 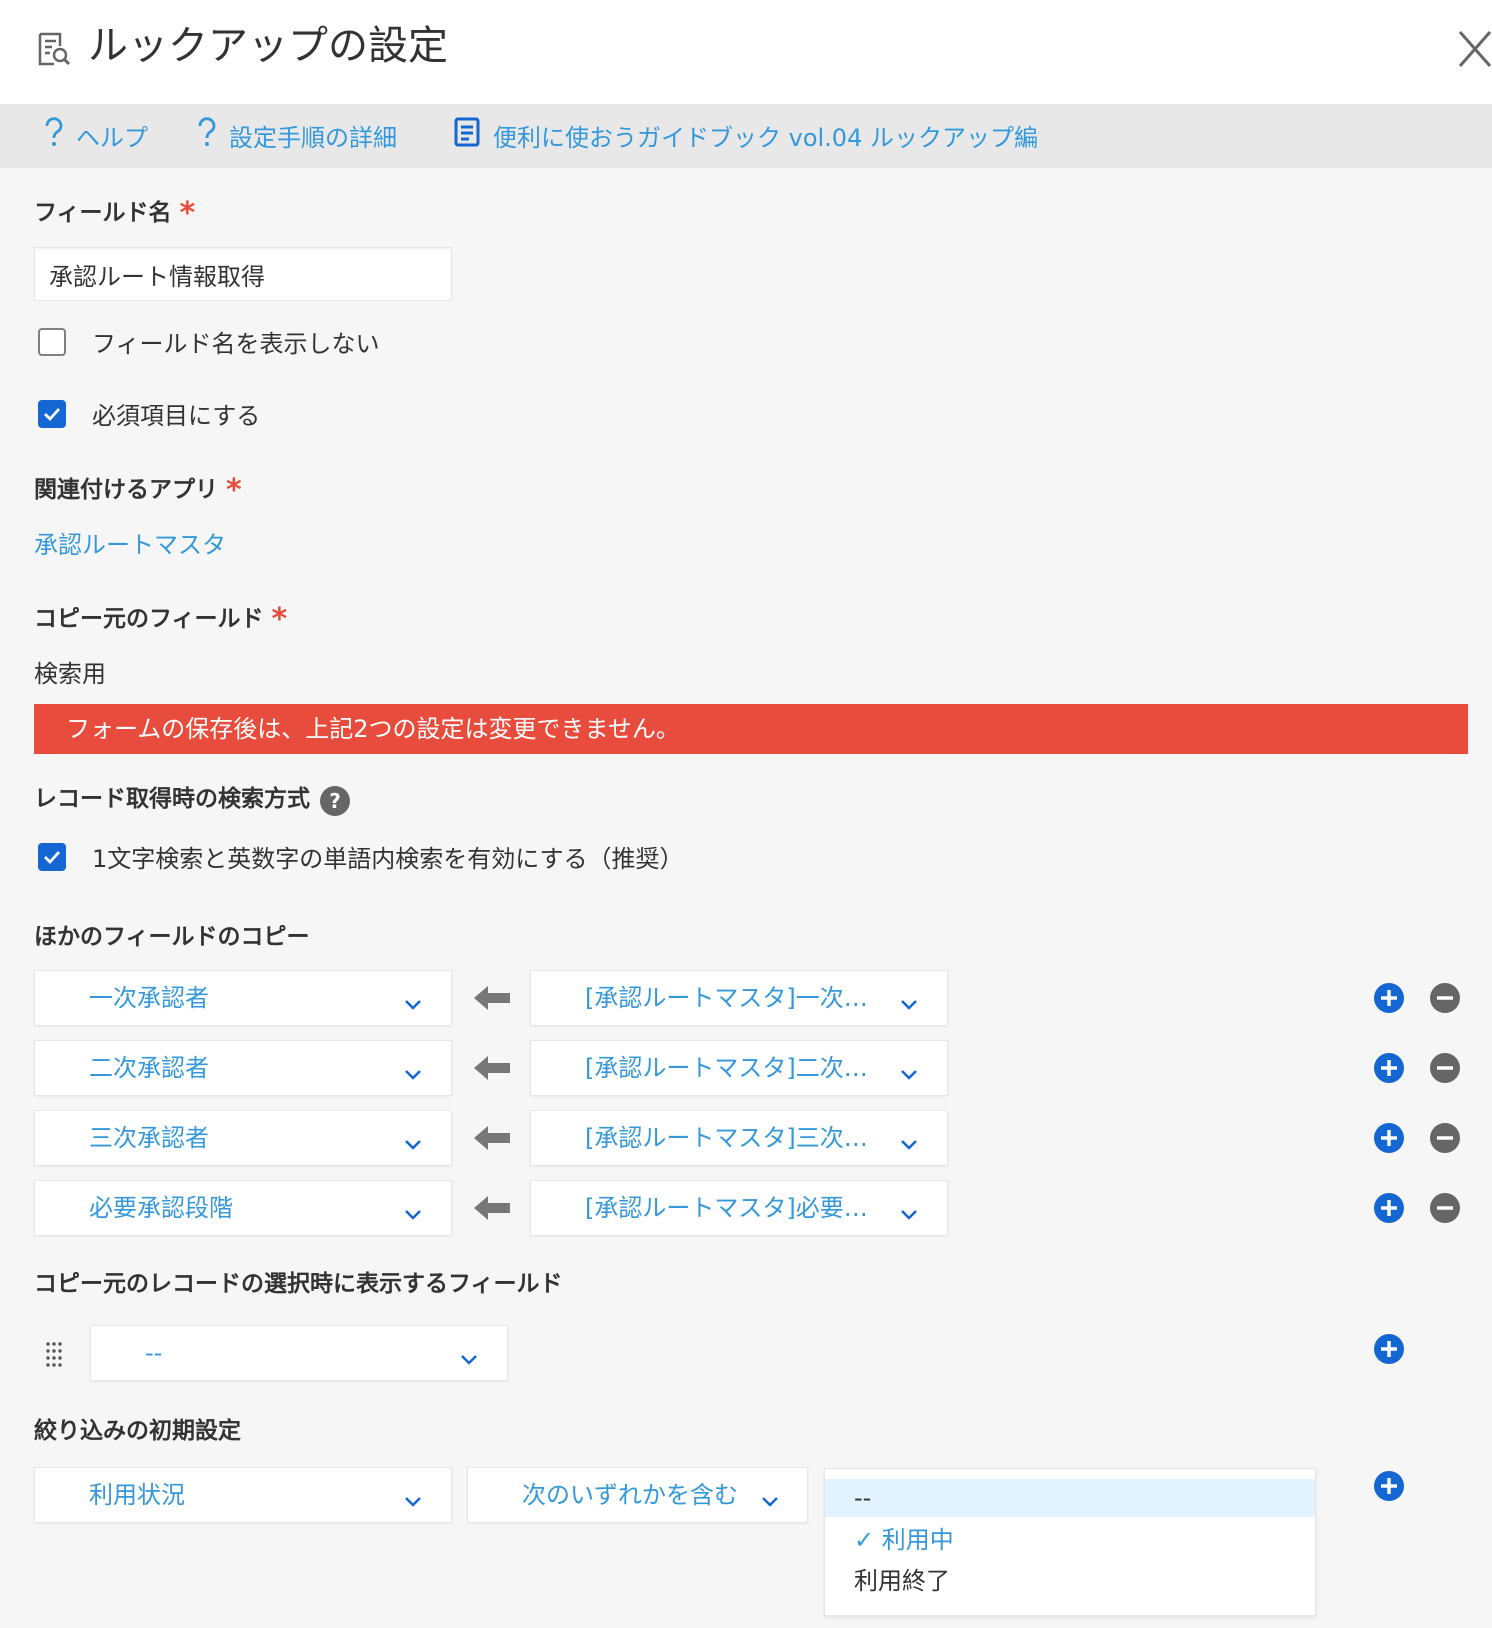 What do you see at coordinates (243, 998) in the screenshot?
I see `copy-target-select: 一次承認者` at bounding box center [243, 998].